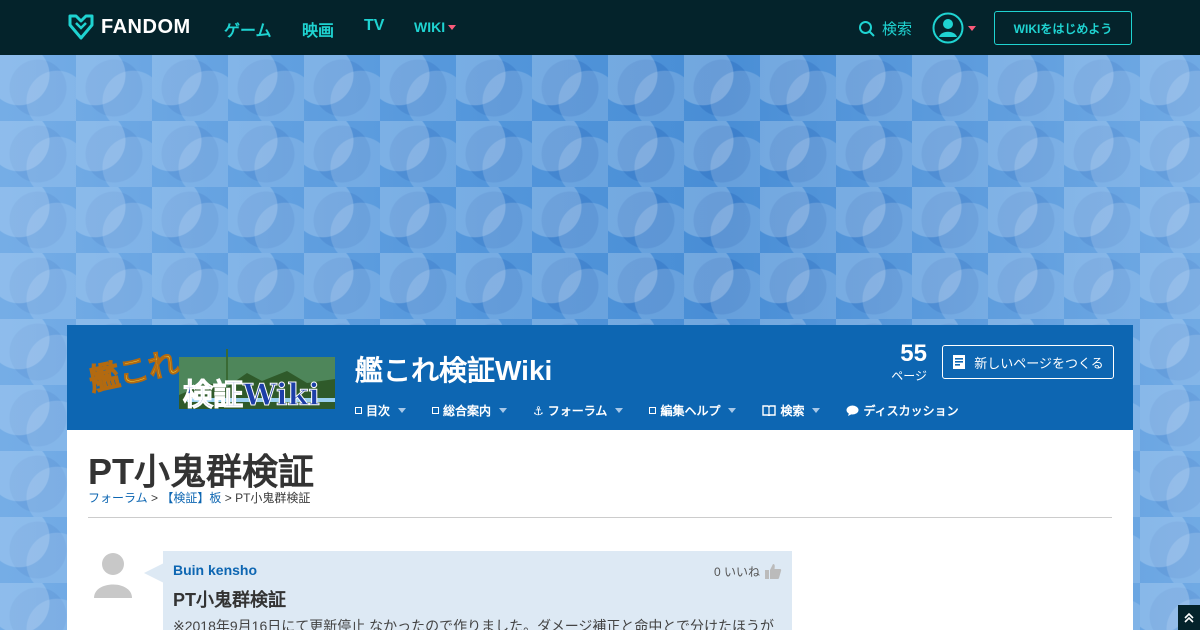  I want to click on breadcrumb-forum: フォーラム, so click(118, 498).